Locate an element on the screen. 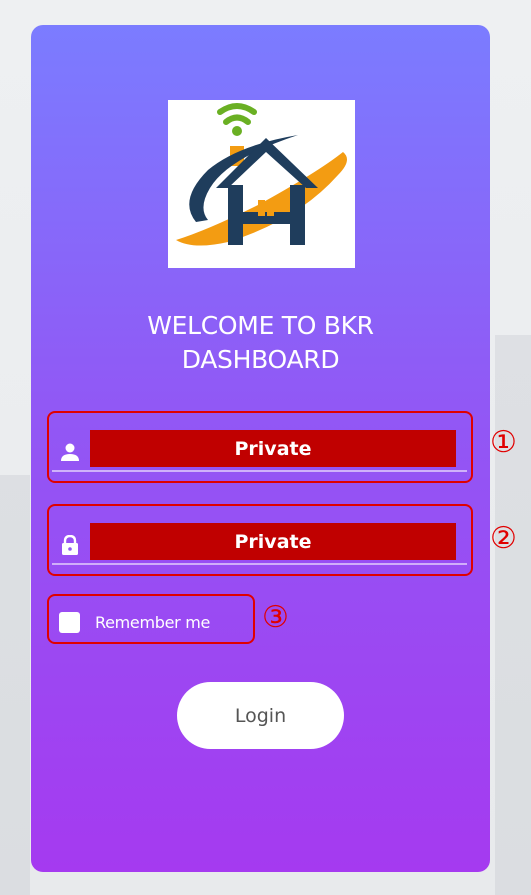 This screenshot has width=531, height=895. app-logo is located at coordinates (261, 184).